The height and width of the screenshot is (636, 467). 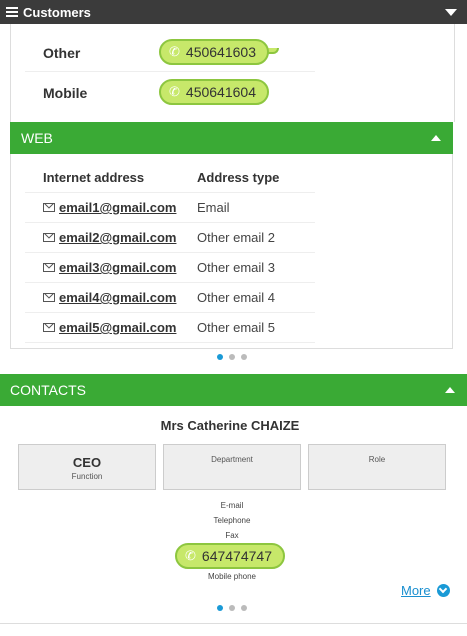 What do you see at coordinates (231, 138) in the screenshot?
I see `web-section-header: WEB` at bounding box center [231, 138].